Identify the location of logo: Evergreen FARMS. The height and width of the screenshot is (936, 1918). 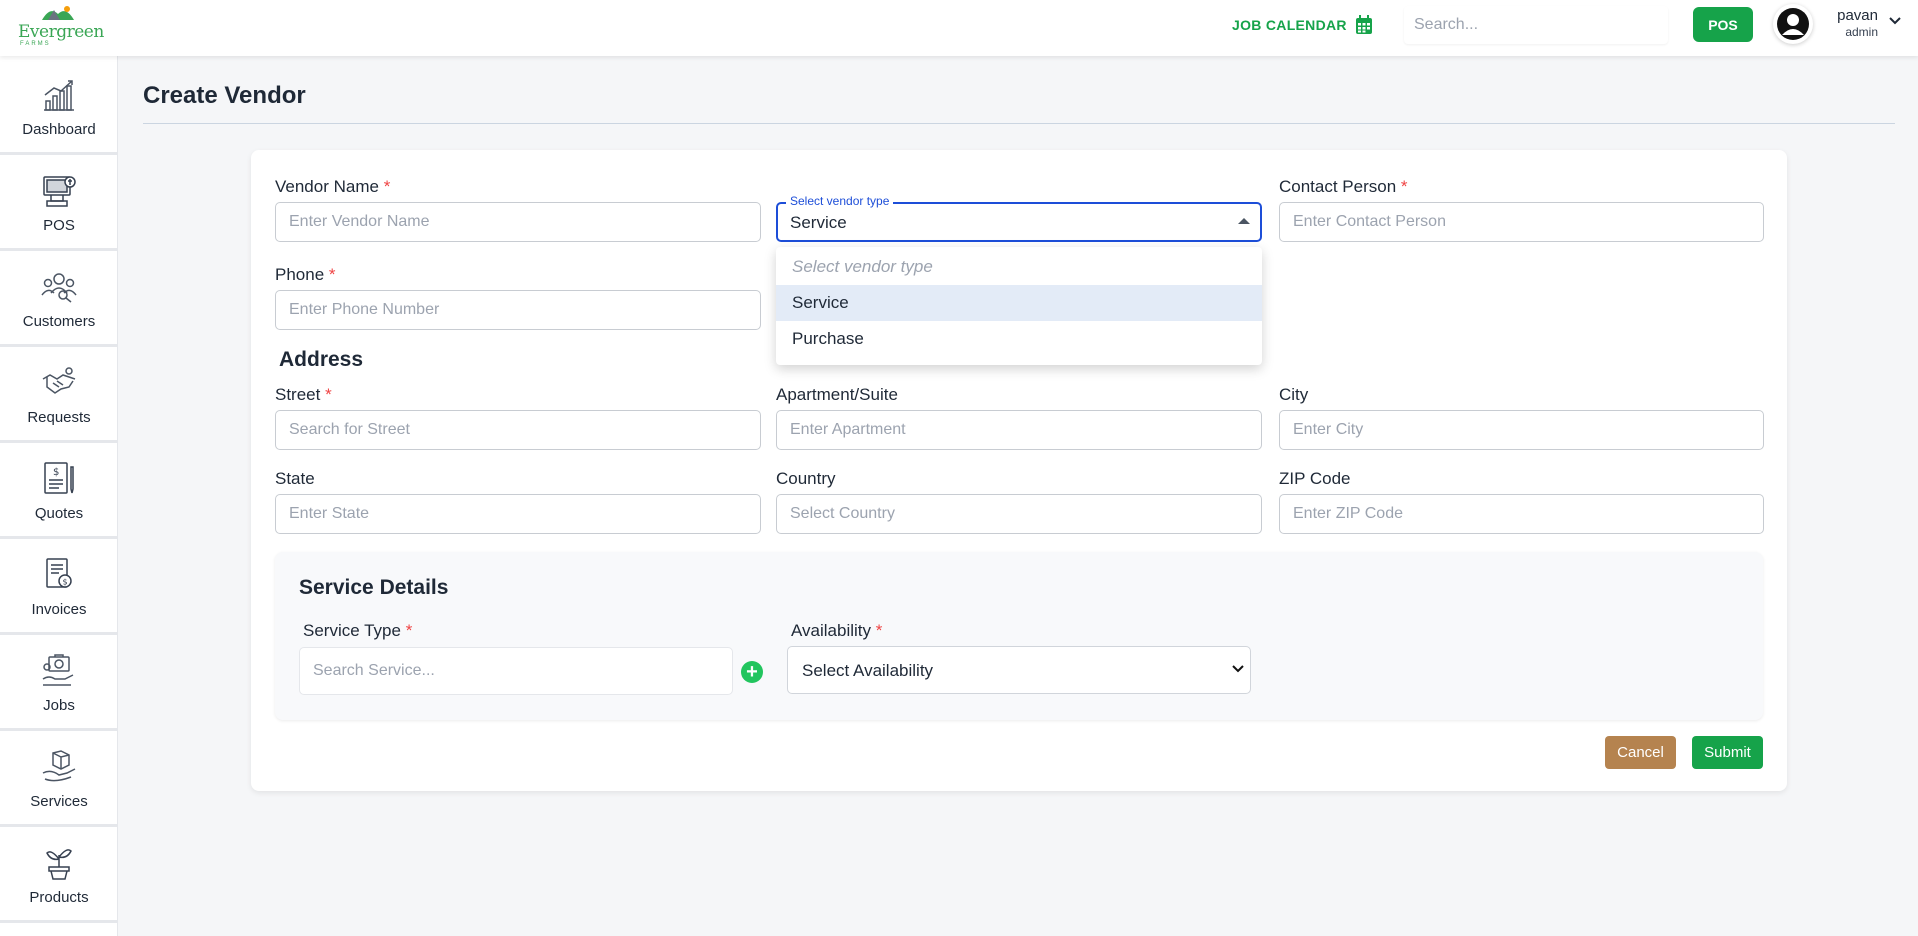
(61, 26).